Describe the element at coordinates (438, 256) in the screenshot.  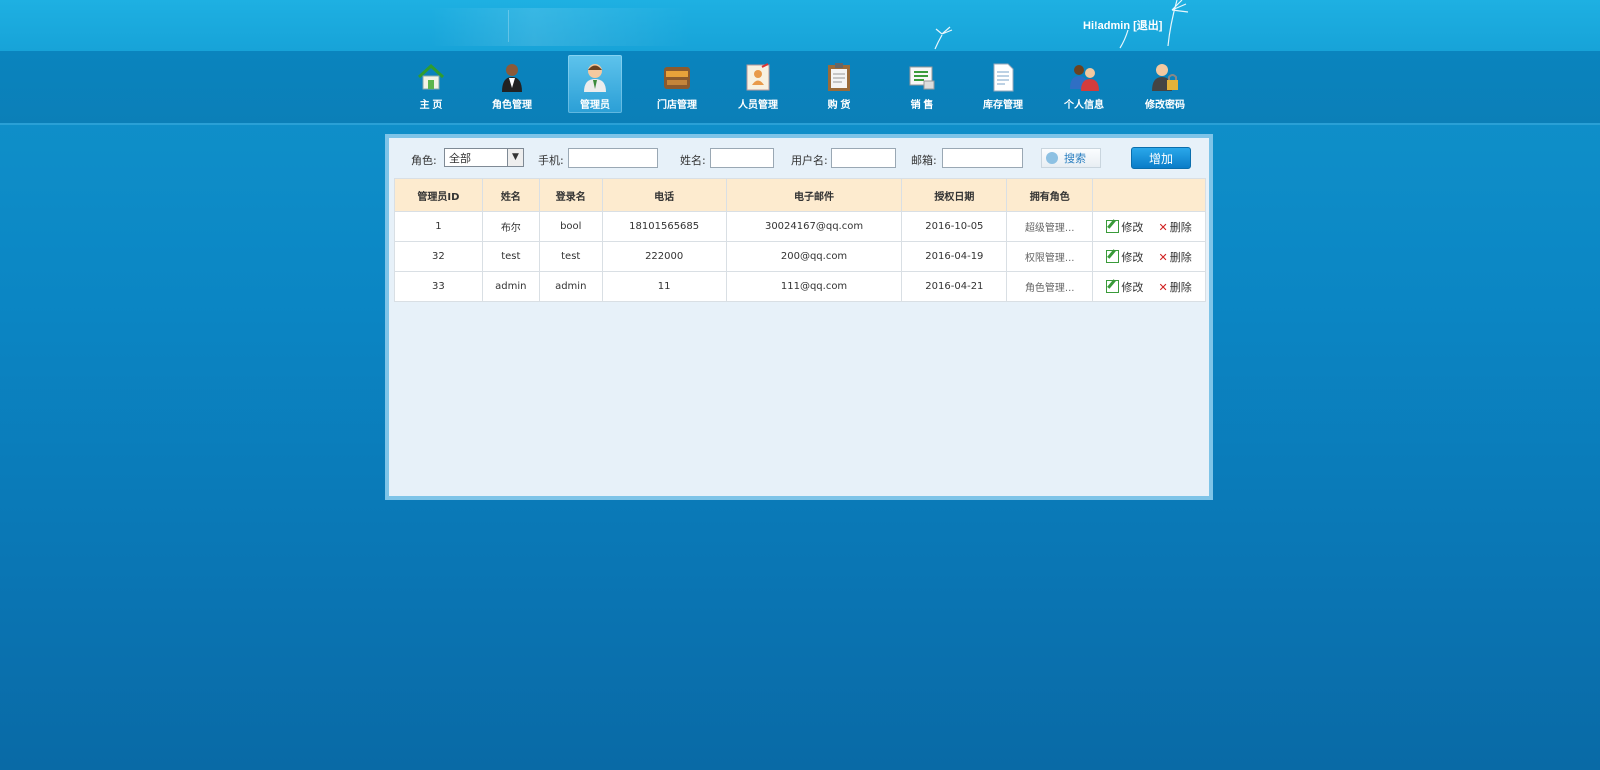
I see `cell-id: 32` at that location.